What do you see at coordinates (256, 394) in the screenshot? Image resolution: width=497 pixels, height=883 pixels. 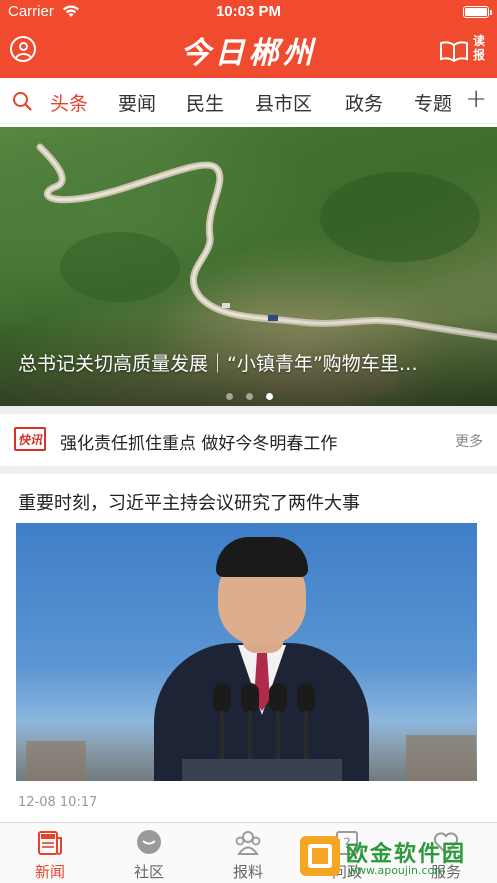 I see `carousel-dots` at bounding box center [256, 394].